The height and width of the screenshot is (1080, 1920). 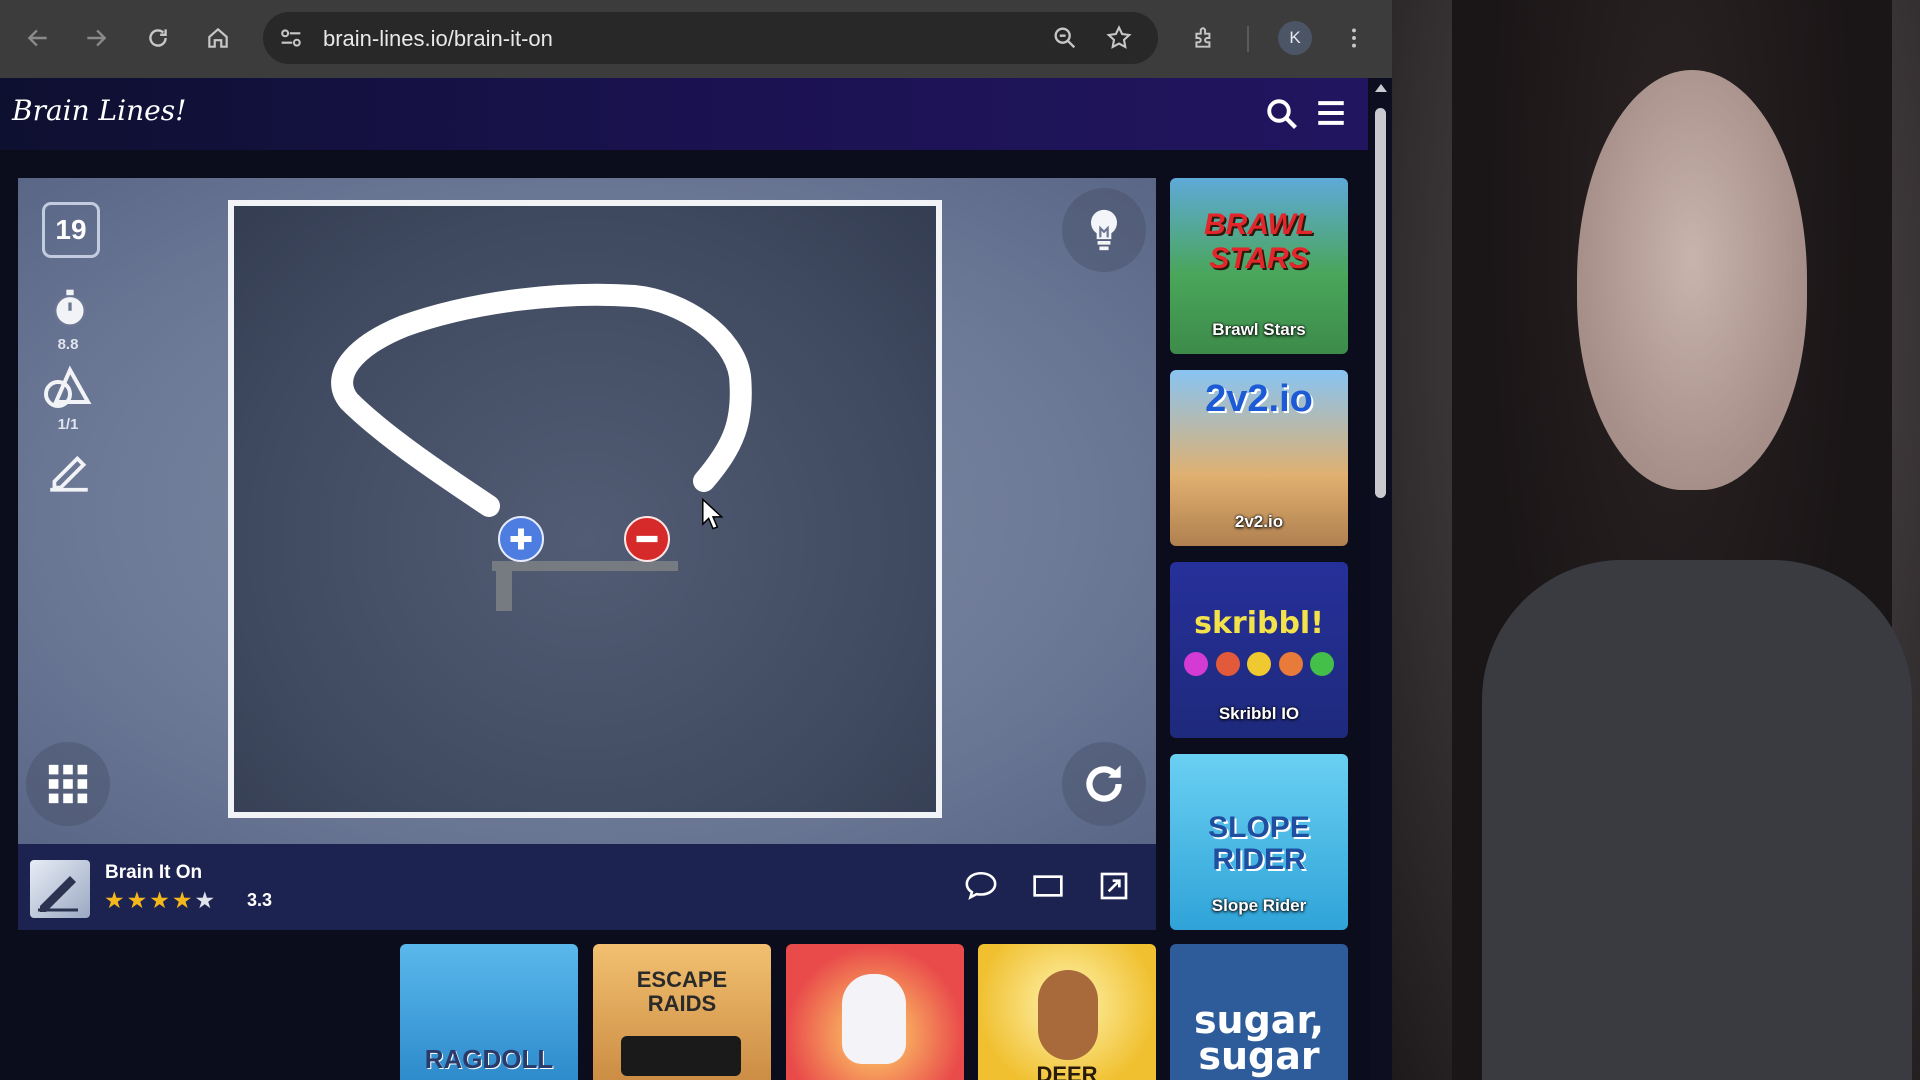 I want to click on game-card-skribbl-io: skribbl! Skribbl IO, so click(x=1259, y=650).